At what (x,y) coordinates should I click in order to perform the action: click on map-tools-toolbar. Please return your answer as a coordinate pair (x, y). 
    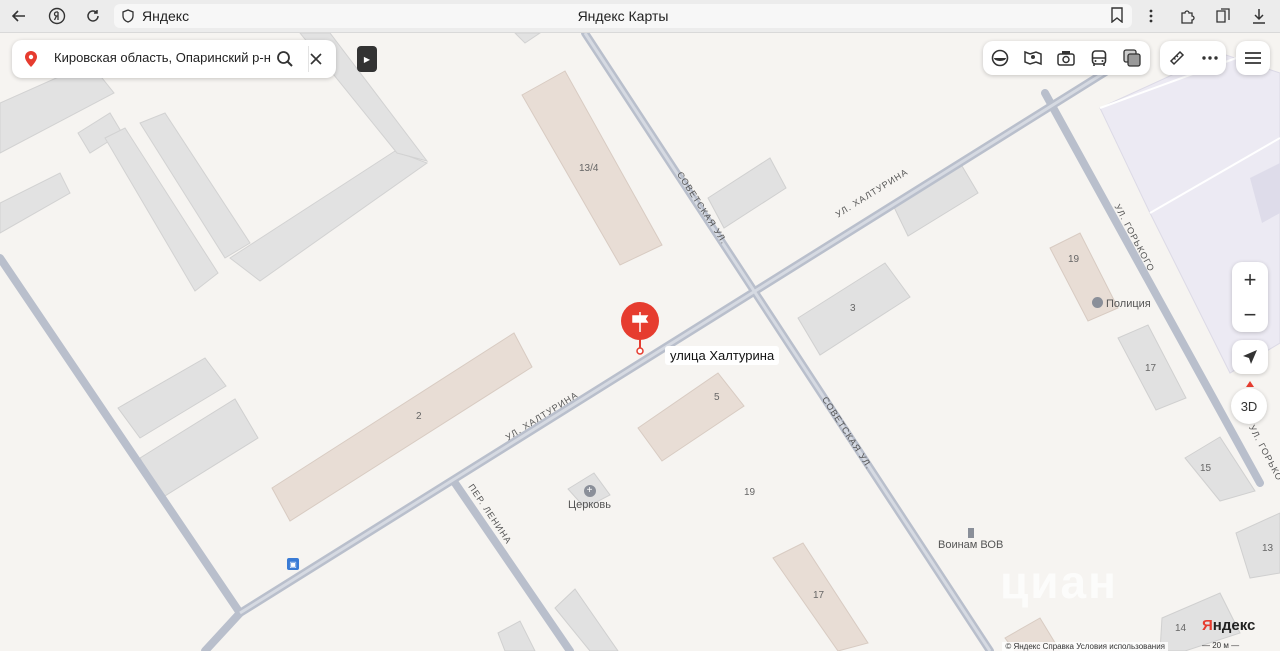
    Looking at the image, I should click on (1193, 58).